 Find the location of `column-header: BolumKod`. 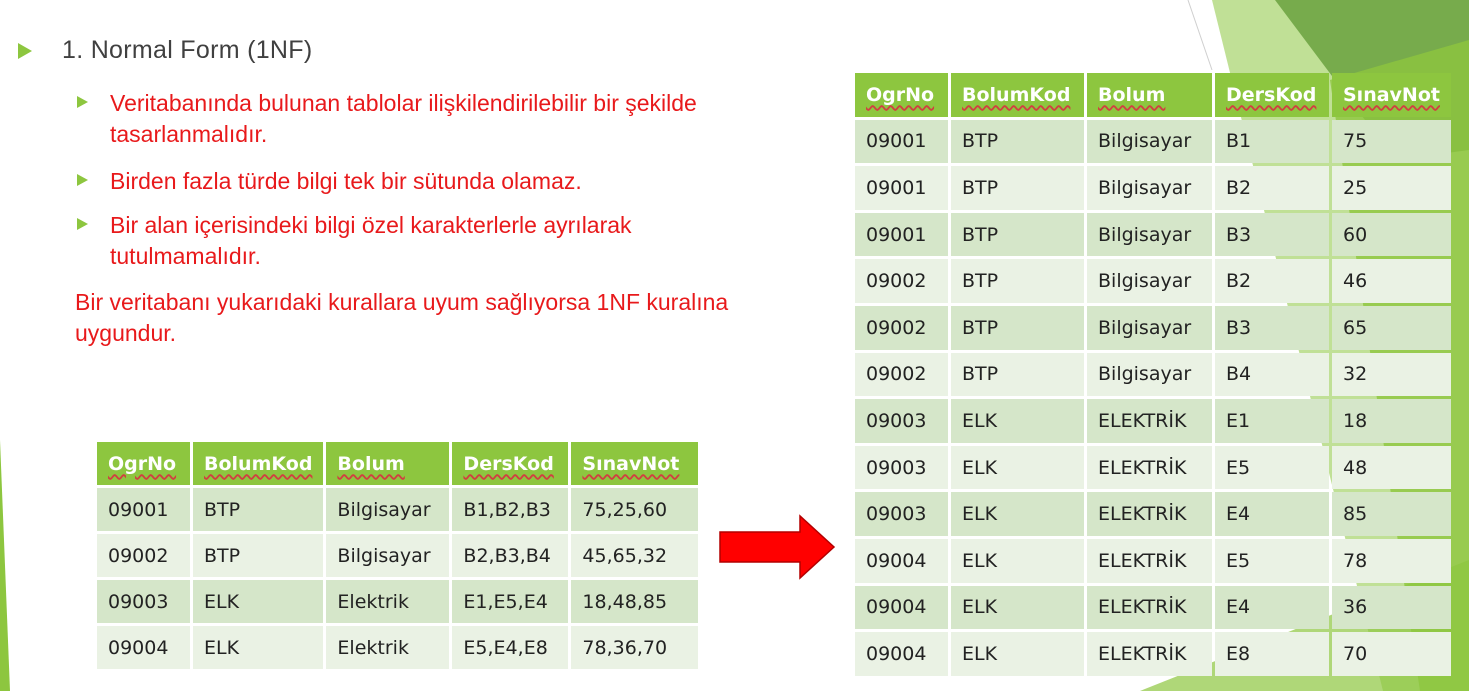

column-header: BolumKod is located at coordinates (1017, 95).